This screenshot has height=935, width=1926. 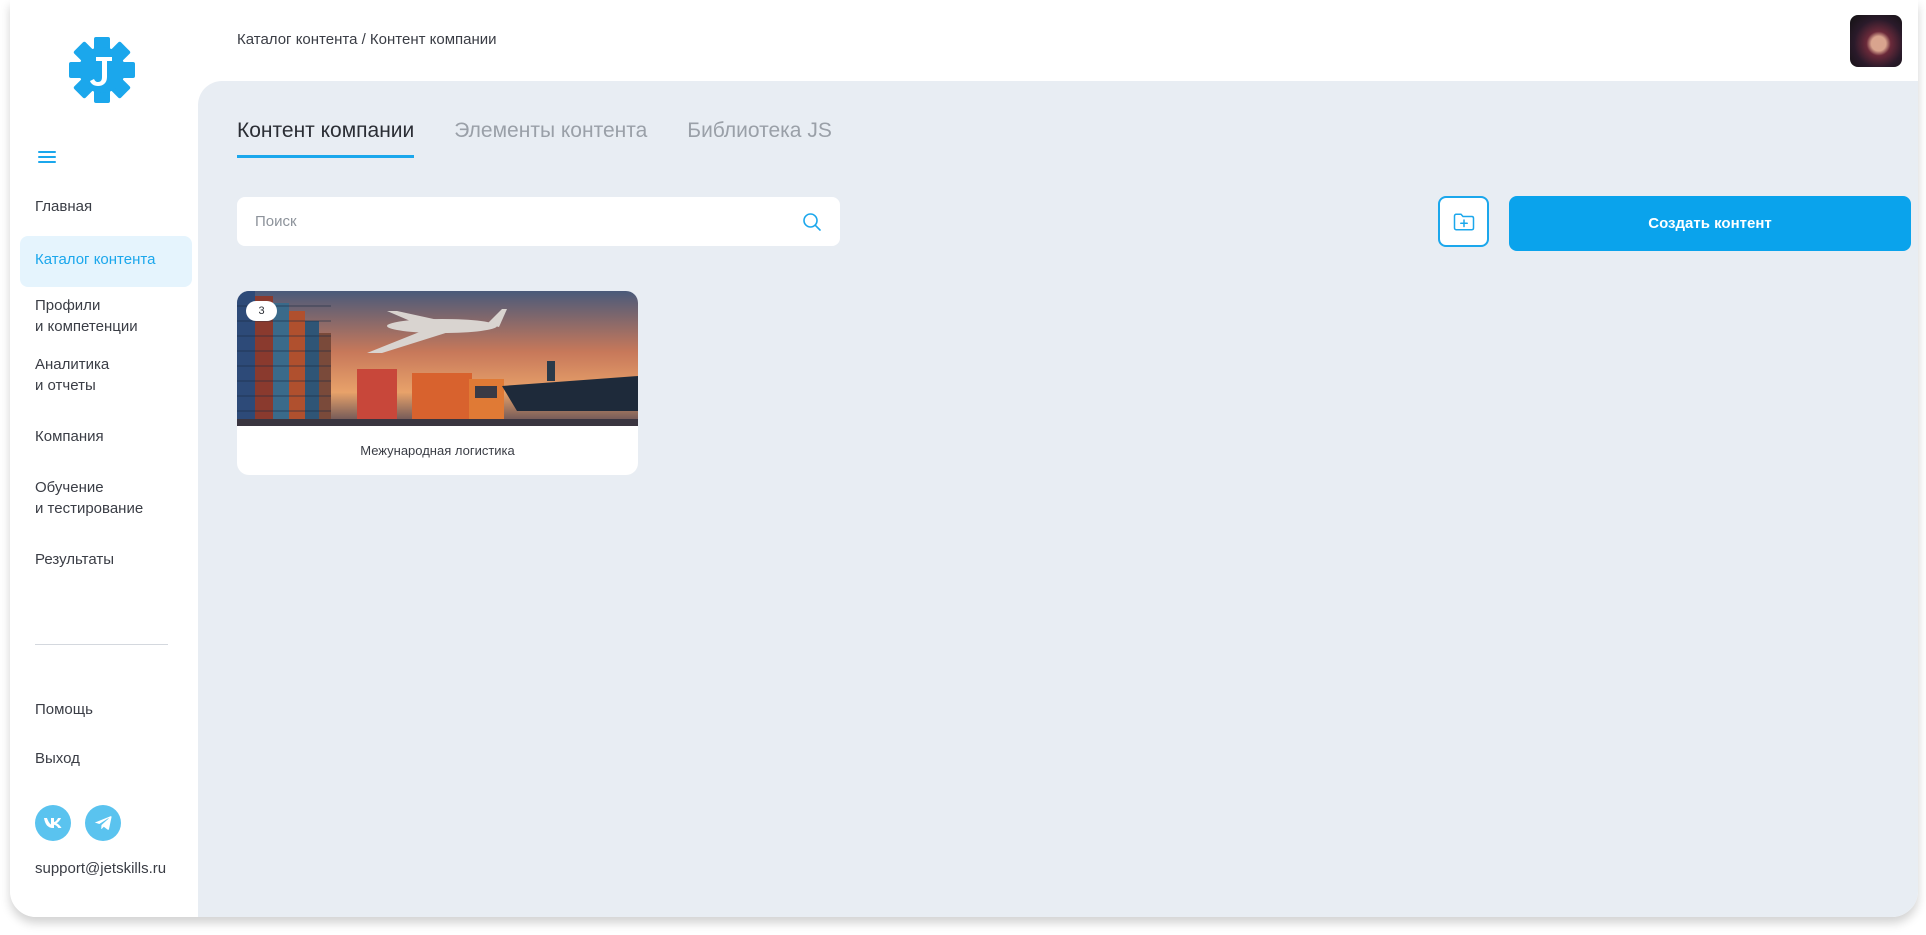 I want to click on menu-toggle-icon, so click(x=47, y=158).